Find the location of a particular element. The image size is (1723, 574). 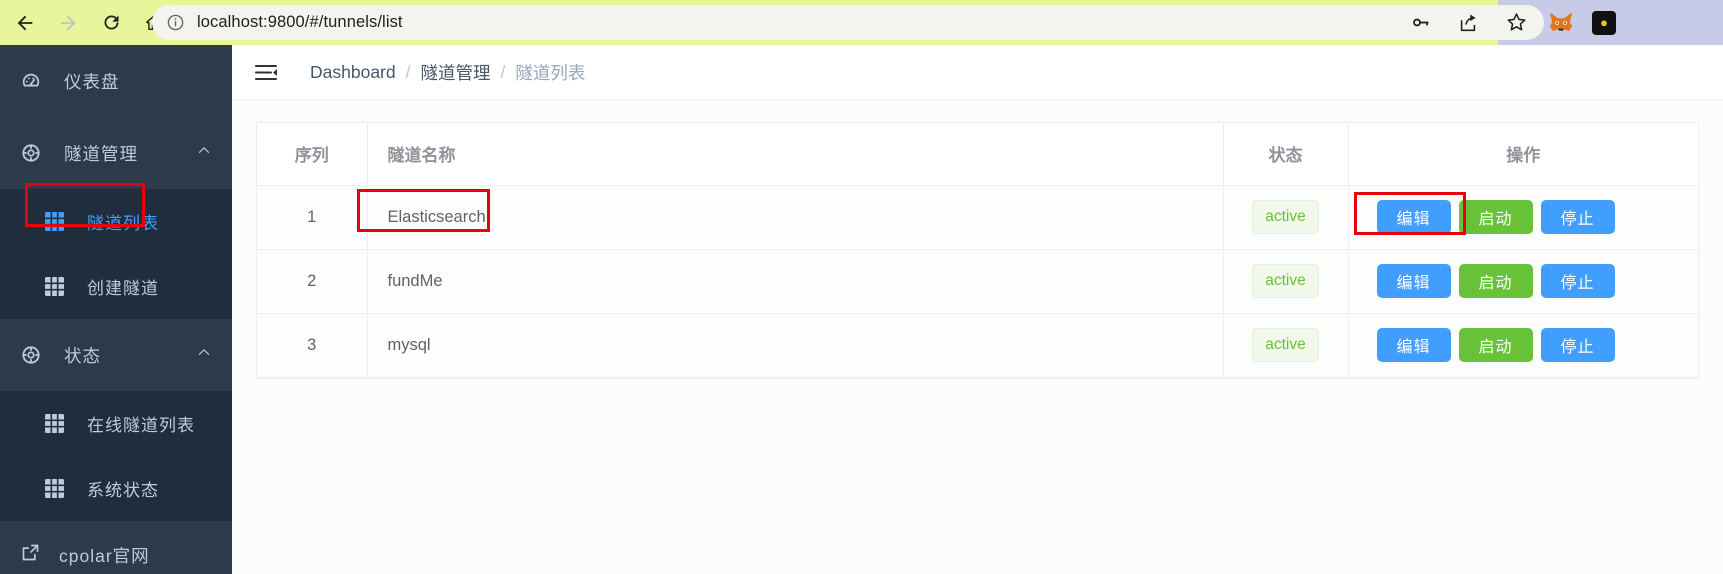

share-icon is located at coordinates (1468, 23).